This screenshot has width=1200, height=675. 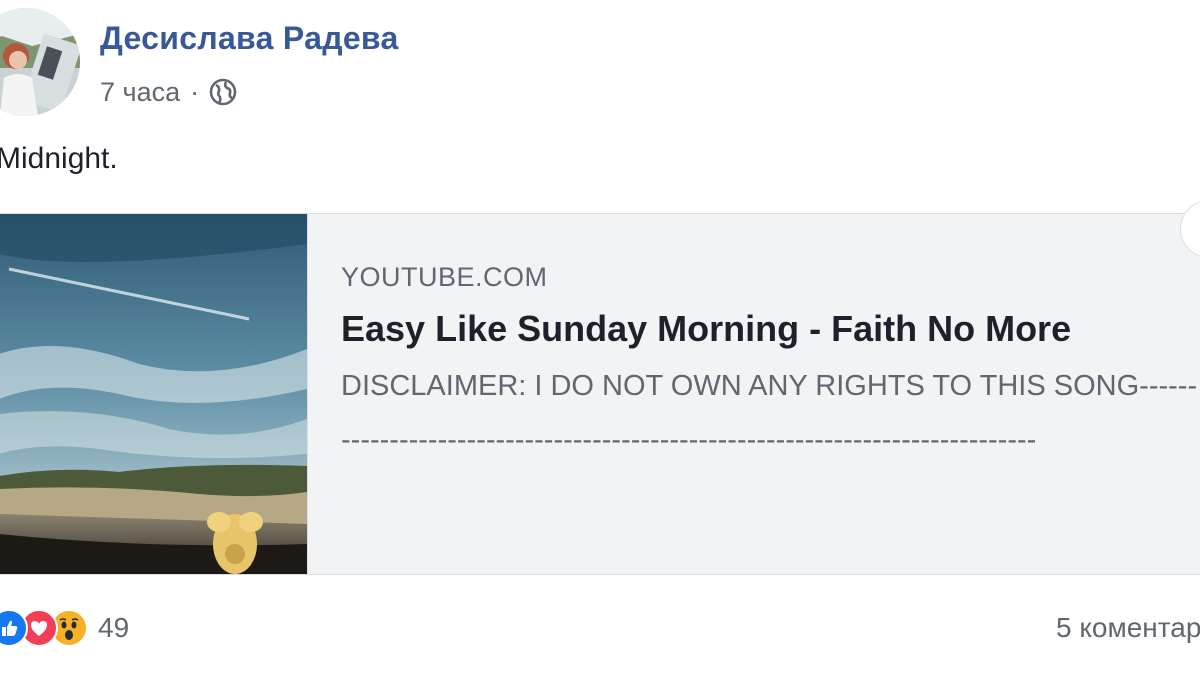 I want to click on video-thumbnail, so click(x=154, y=394).